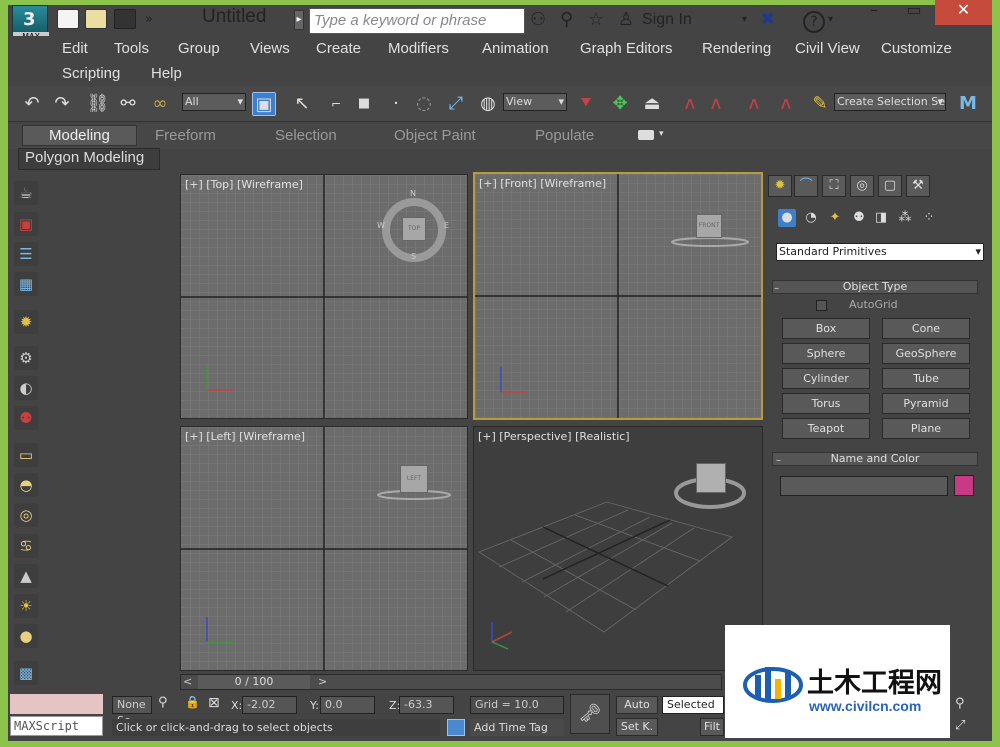 The width and height of the screenshot is (1000, 747). Describe the element at coordinates (270, 48) in the screenshot. I see `menu-views: Views` at that location.